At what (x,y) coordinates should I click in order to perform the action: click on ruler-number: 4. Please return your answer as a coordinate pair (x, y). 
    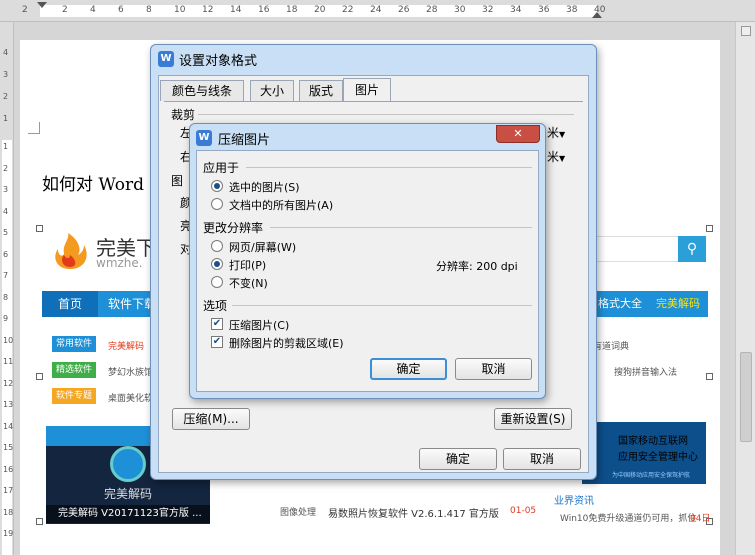
    Looking at the image, I should click on (93, 10).